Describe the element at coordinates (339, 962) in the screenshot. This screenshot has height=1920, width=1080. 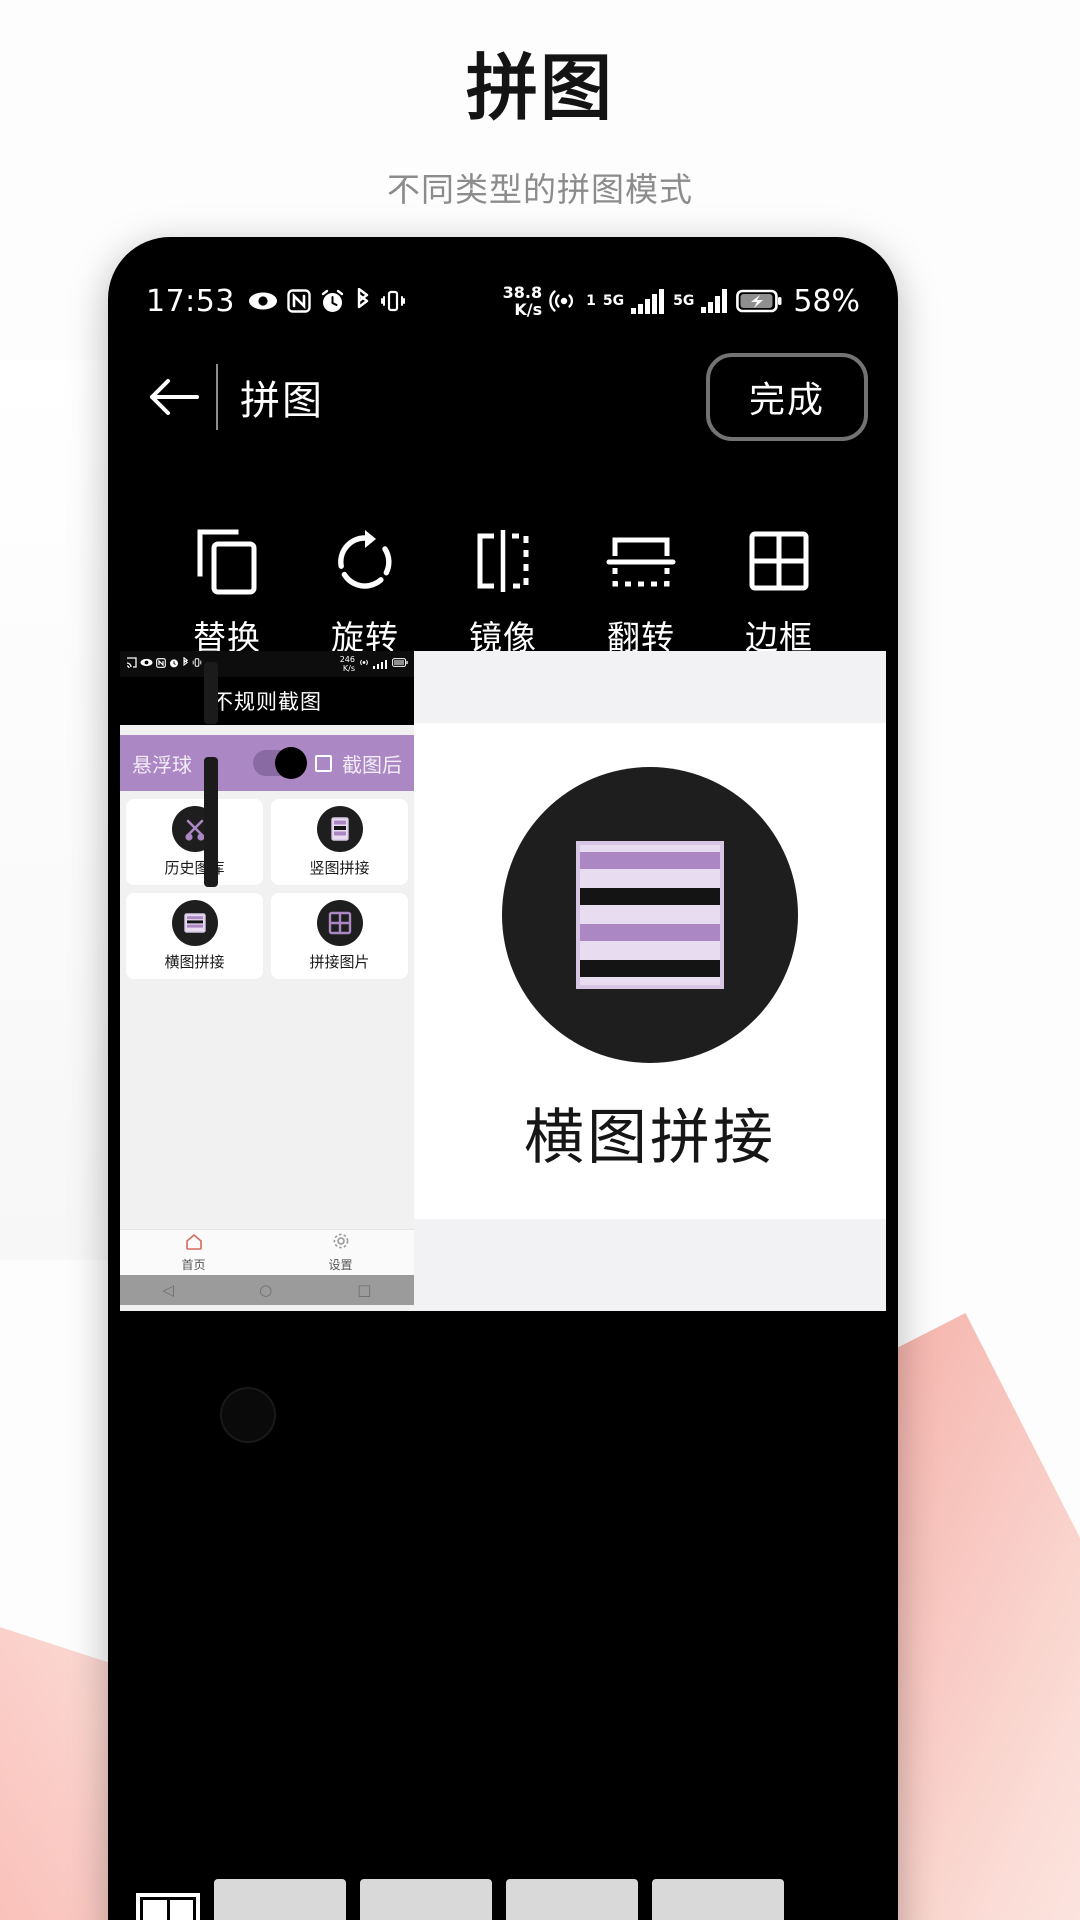
I see `mini-card-label: 拼接图片` at that location.